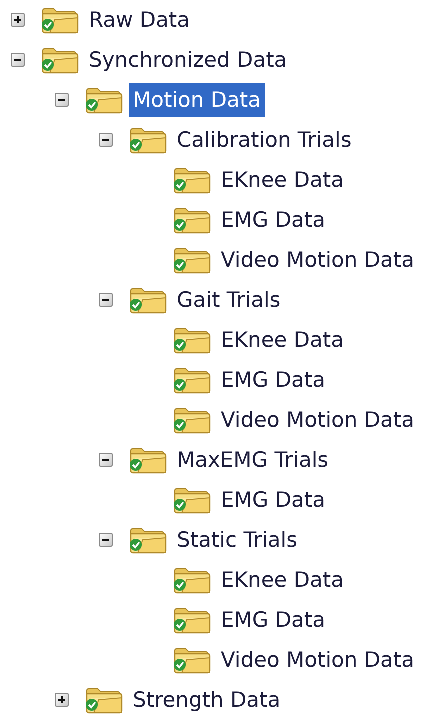 The height and width of the screenshot is (717, 444). What do you see at coordinates (264, 140) in the screenshot?
I see `tree-item: Calibration Trials` at bounding box center [264, 140].